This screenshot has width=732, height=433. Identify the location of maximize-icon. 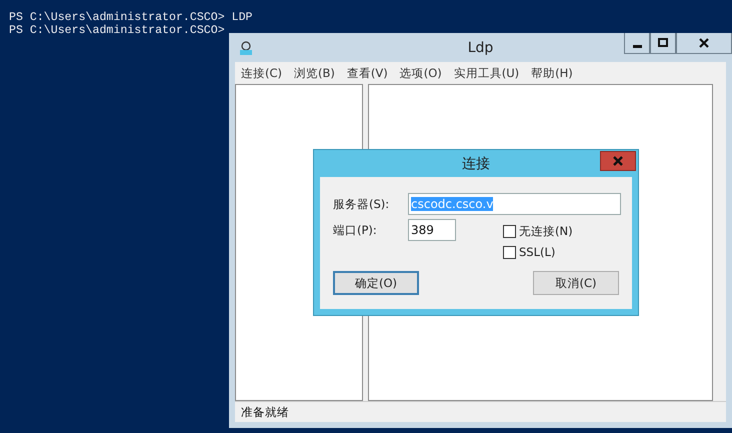
(663, 43).